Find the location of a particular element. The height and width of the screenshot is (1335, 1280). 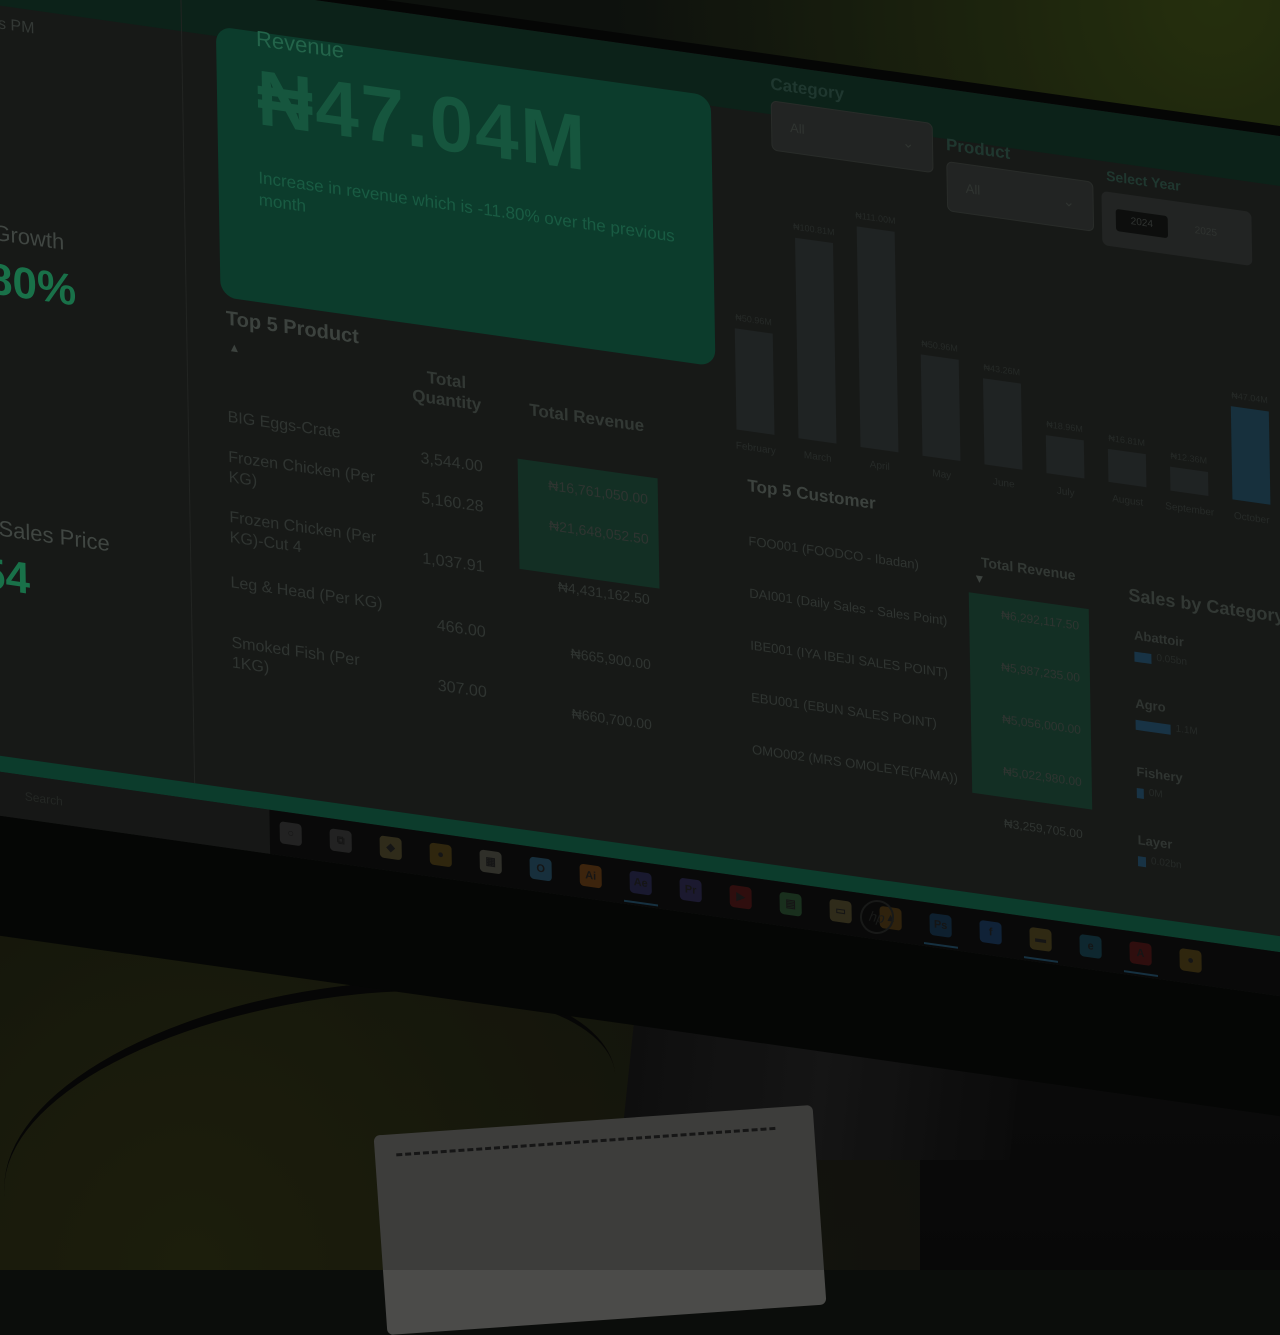

chart-x-tick-label: April is located at coordinates (879, 466).